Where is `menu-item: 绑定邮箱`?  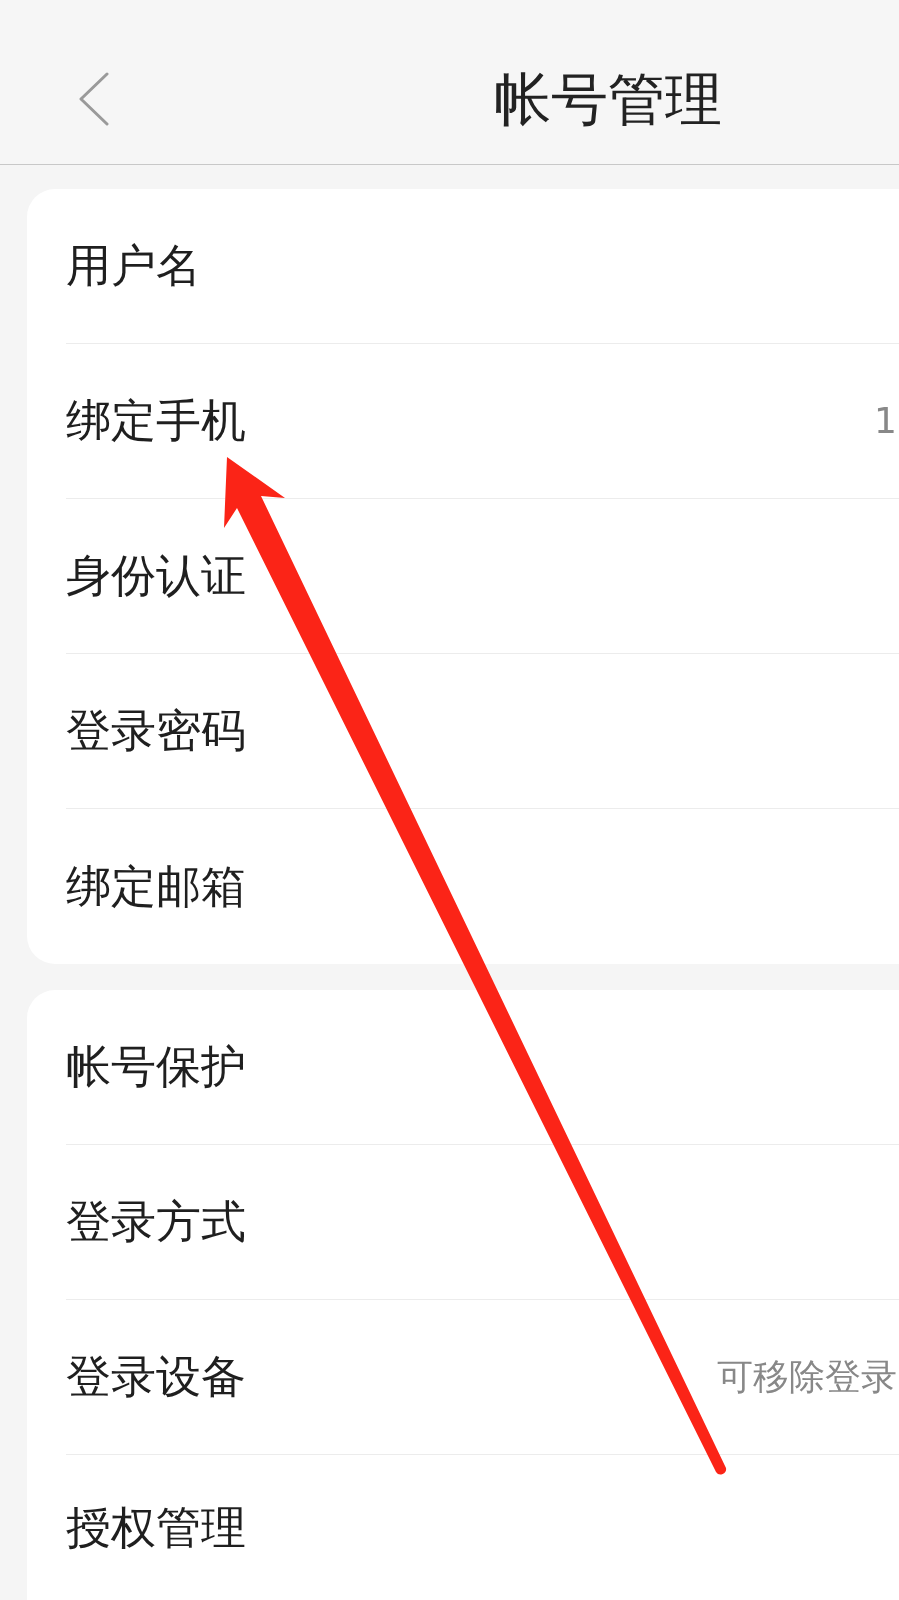 menu-item: 绑定邮箱 is located at coordinates (156, 886).